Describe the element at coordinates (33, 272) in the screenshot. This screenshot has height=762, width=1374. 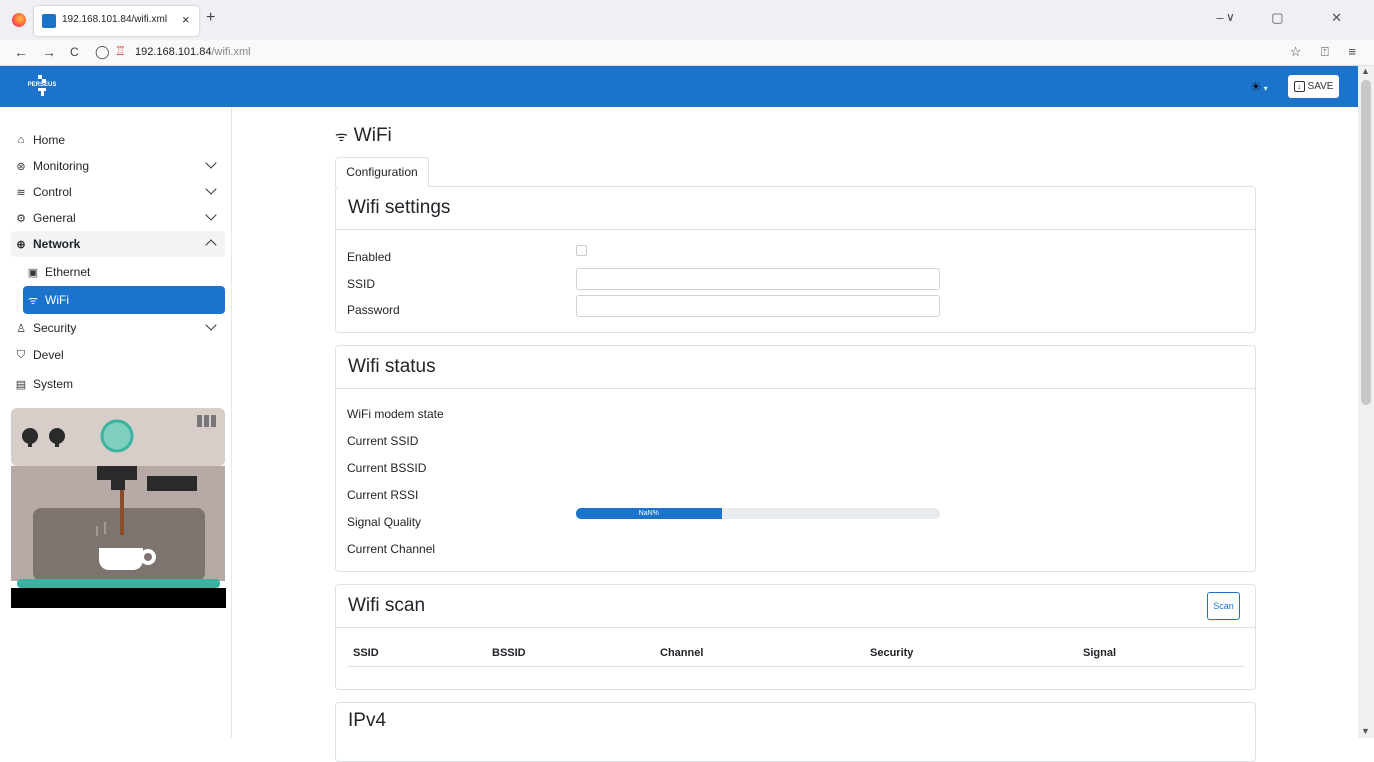
I see `ethernet-icon: ▣` at that location.